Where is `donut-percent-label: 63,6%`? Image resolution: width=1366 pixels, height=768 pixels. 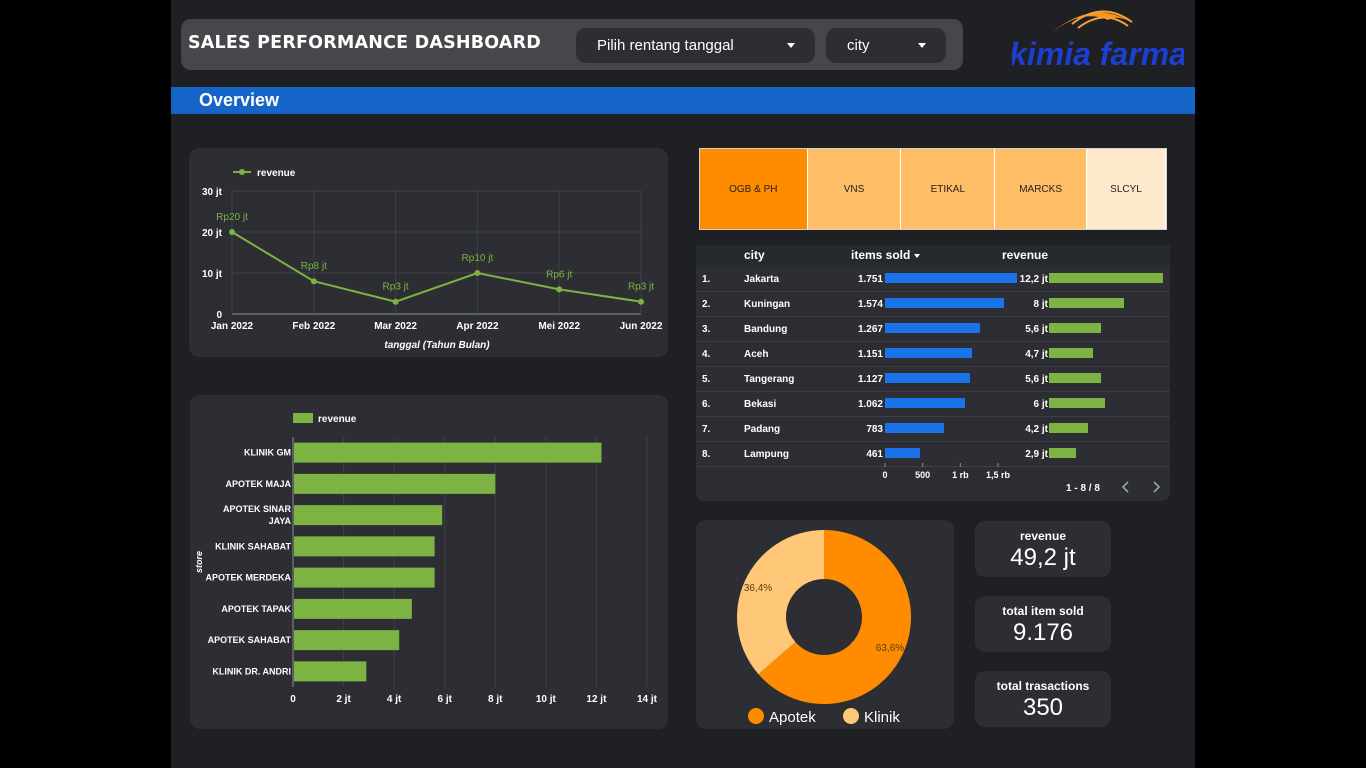 donut-percent-label: 63,6% is located at coordinates (890, 648).